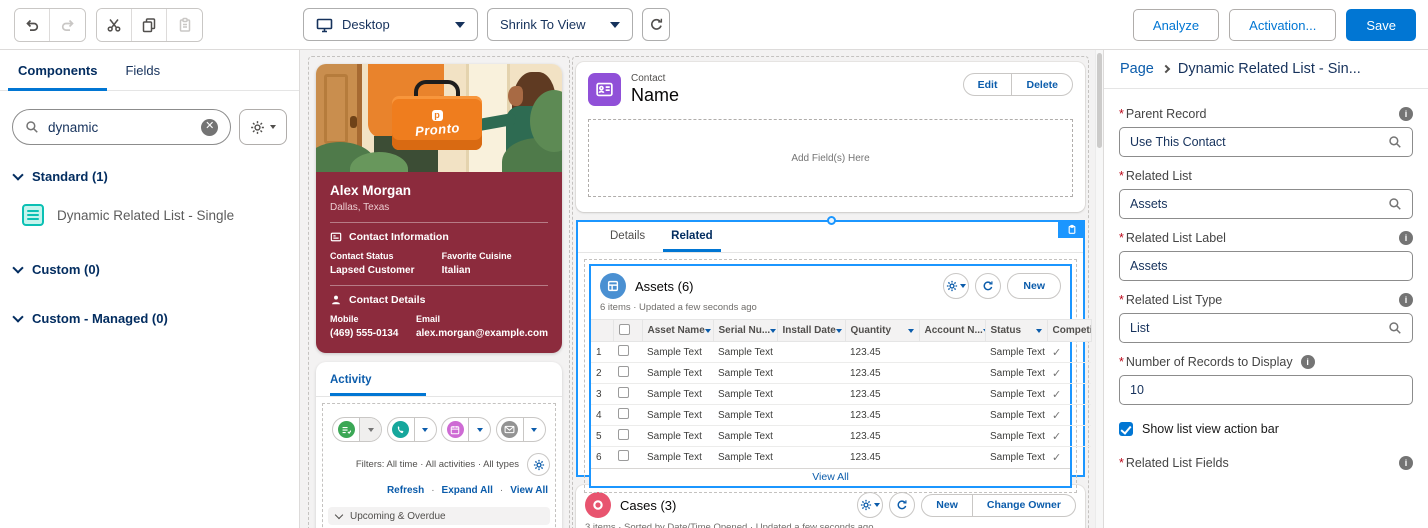 The height and width of the screenshot is (528, 1428). Describe the element at coordinates (613, 286) in the screenshot. I see `assets-object-icon` at that location.